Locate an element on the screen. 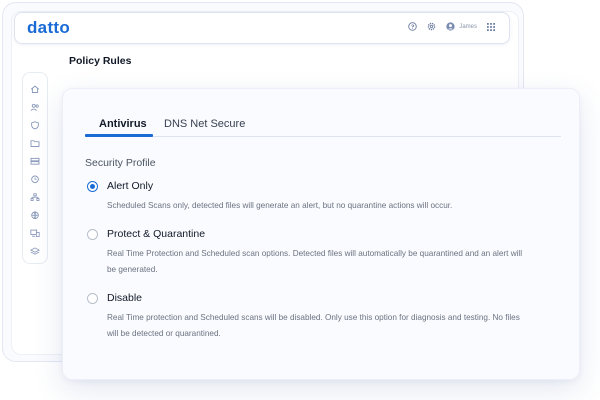  server-icon is located at coordinates (35, 161).